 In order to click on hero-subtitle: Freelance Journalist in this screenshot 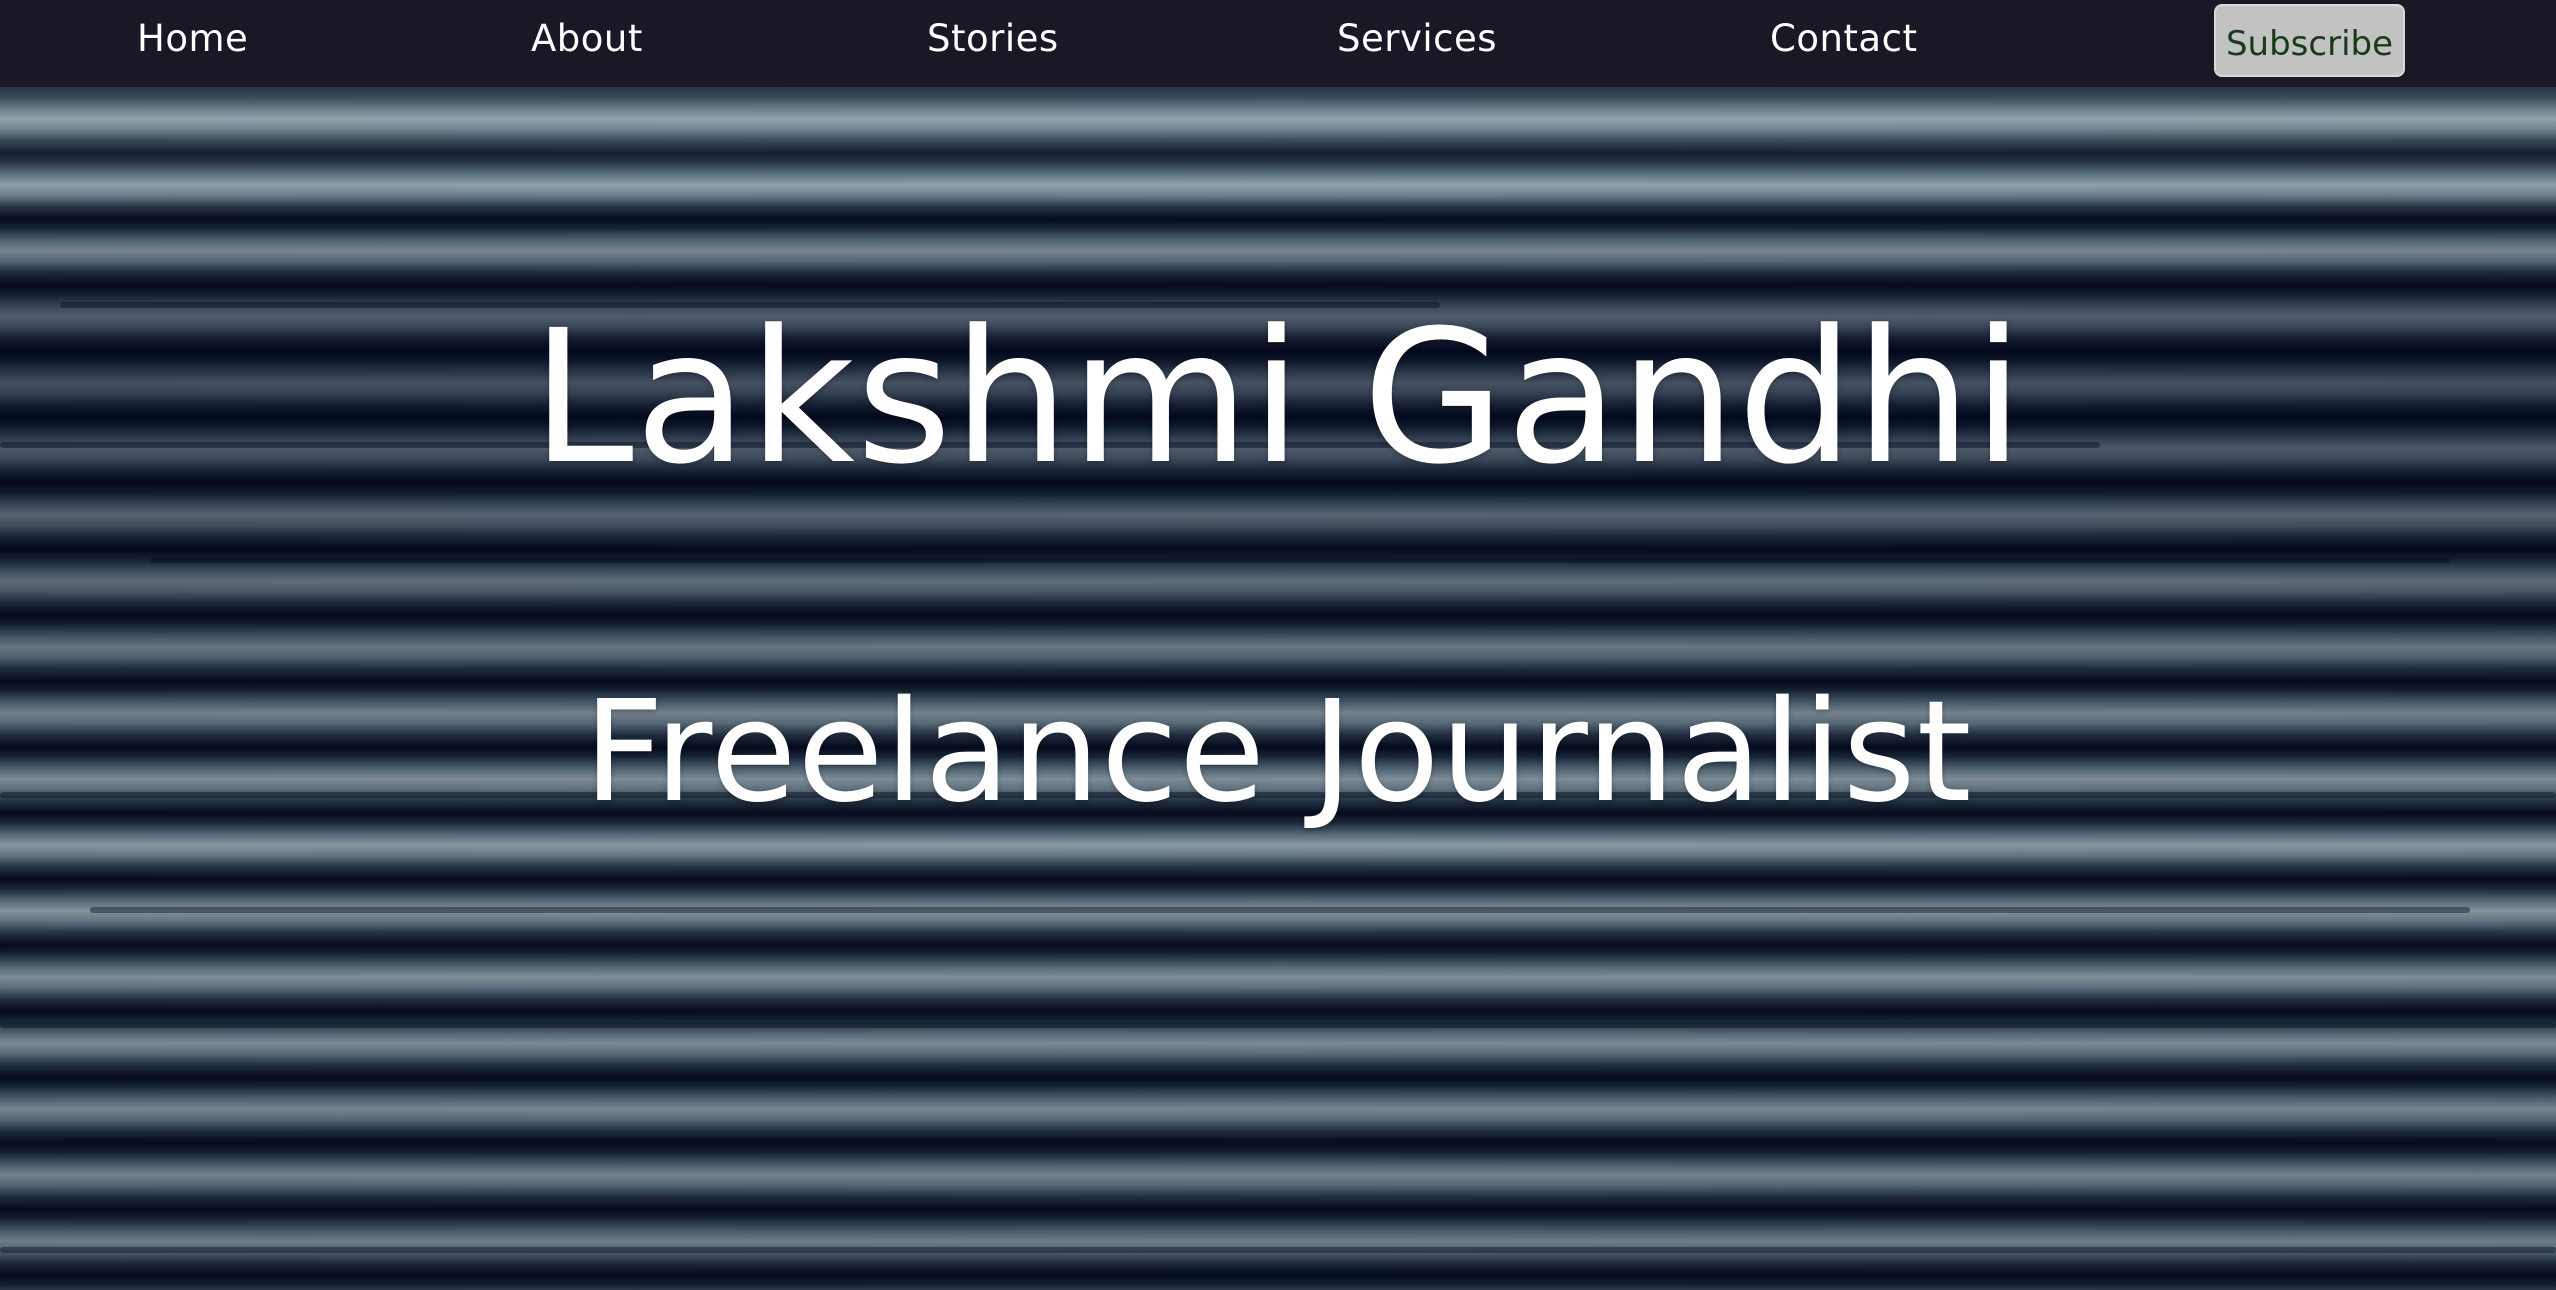, I will do `click(1278, 752)`.